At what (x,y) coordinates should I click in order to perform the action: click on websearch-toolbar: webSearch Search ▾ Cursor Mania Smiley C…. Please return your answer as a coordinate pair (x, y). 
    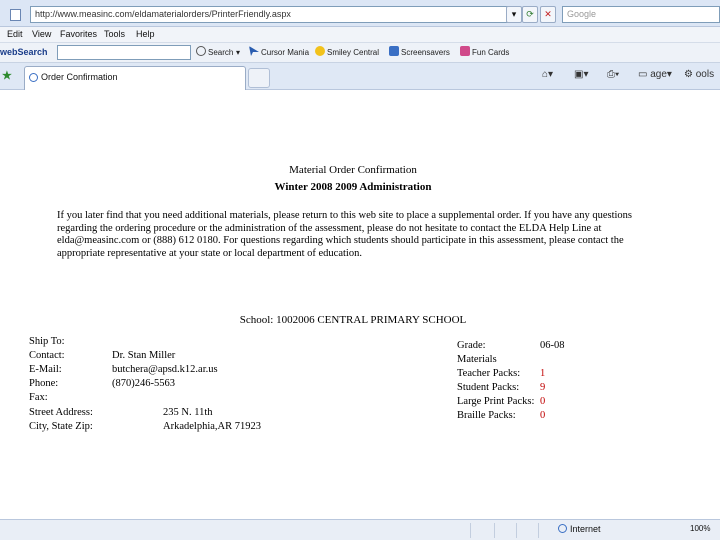
    Looking at the image, I should click on (360, 53).